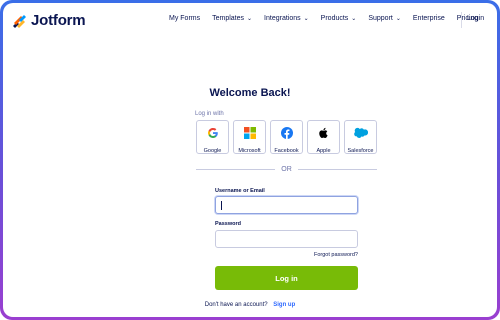 This screenshot has width=500, height=320. What do you see at coordinates (461, 20) in the screenshot?
I see `nav-divider` at bounding box center [461, 20].